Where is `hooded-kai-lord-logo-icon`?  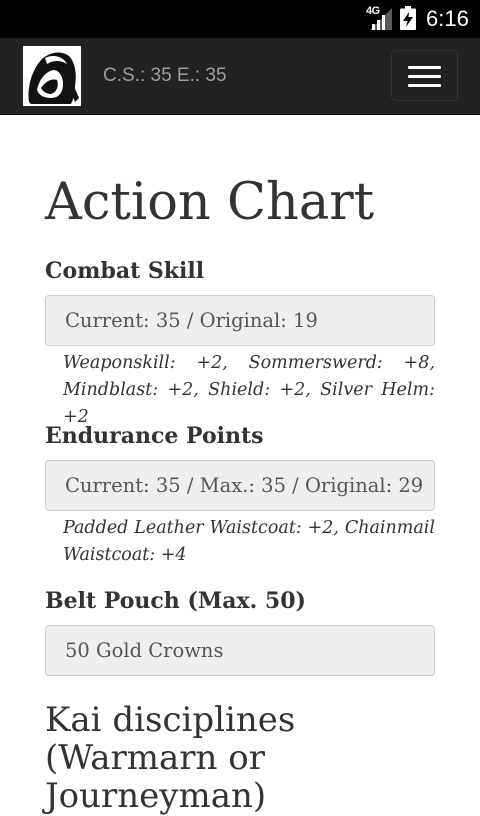 hooded-kai-lord-logo-icon is located at coordinates (52, 76).